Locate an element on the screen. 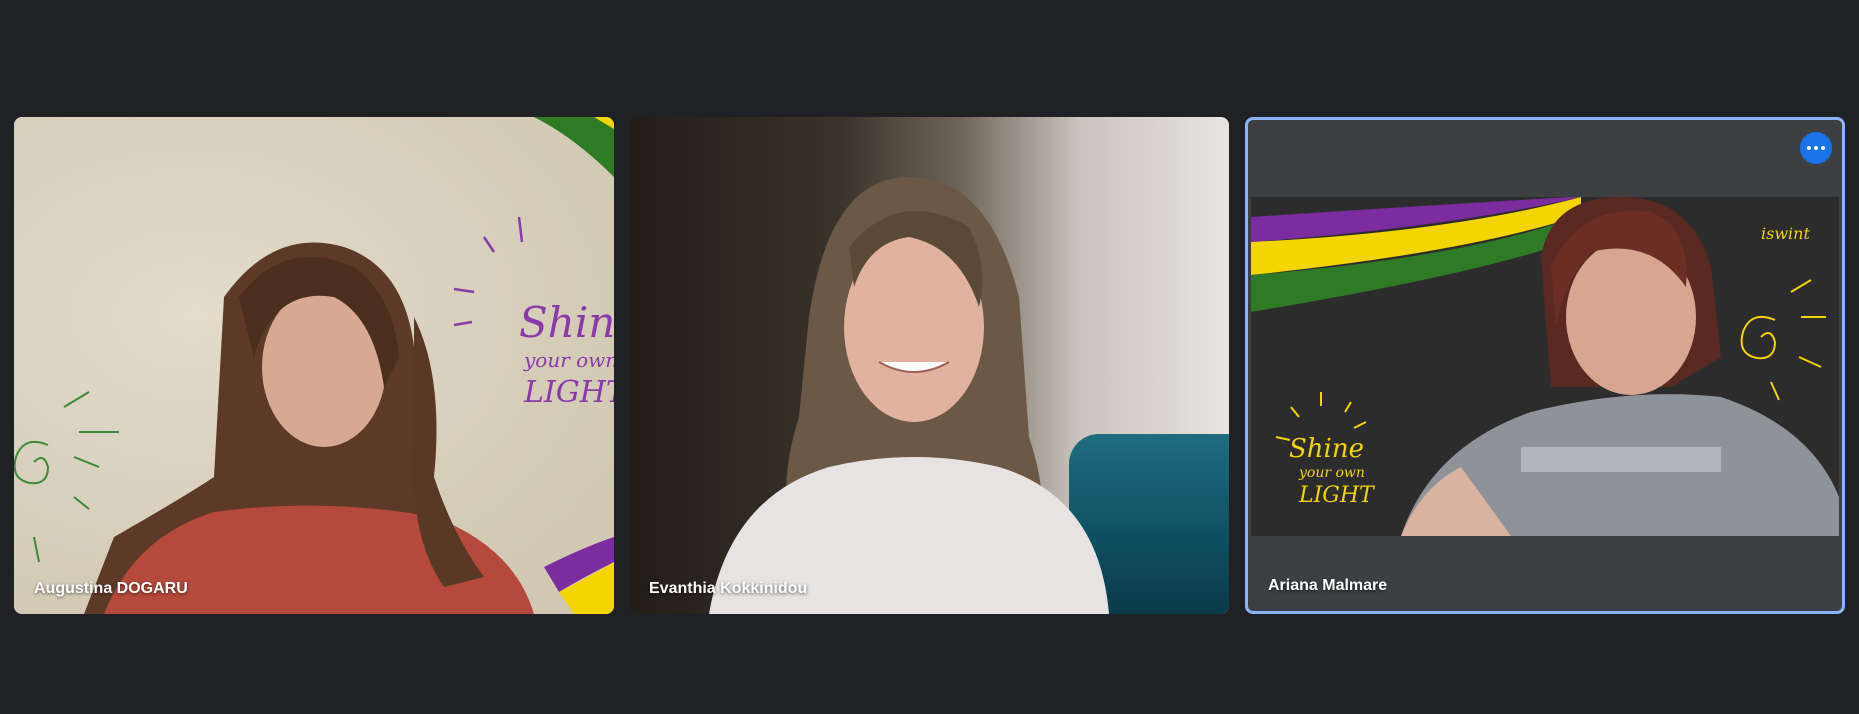  more-options-icon is located at coordinates (1809, 148).